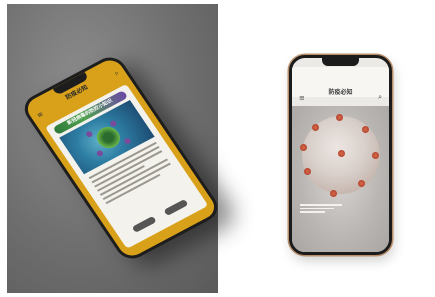 This screenshot has height=297, width=435. What do you see at coordinates (302, 98) in the screenshot?
I see `hamburger-icon: ≡` at bounding box center [302, 98].